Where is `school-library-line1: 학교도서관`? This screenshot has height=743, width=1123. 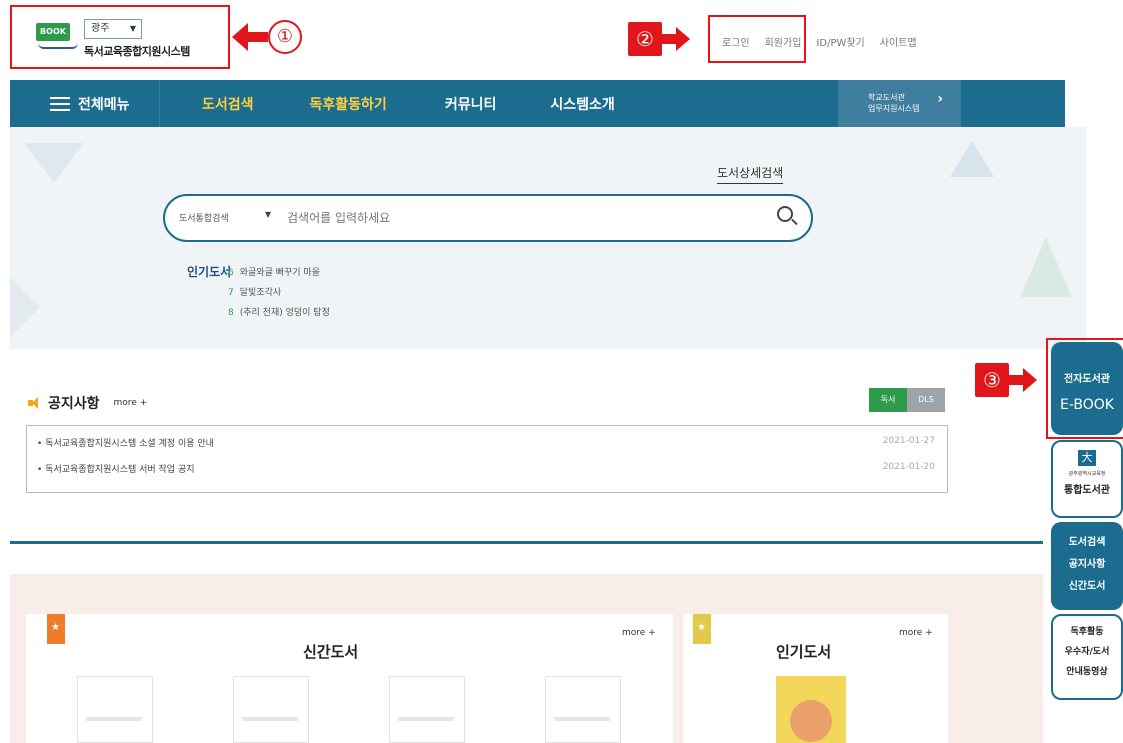
school-library-line1: 학교도서관 is located at coordinates (886, 97).